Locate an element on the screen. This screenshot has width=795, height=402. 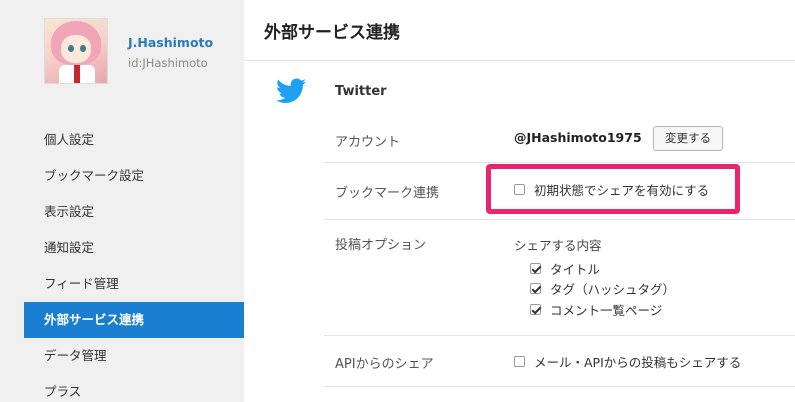
sidebar-item-plus: プラス is located at coordinates (134, 388).